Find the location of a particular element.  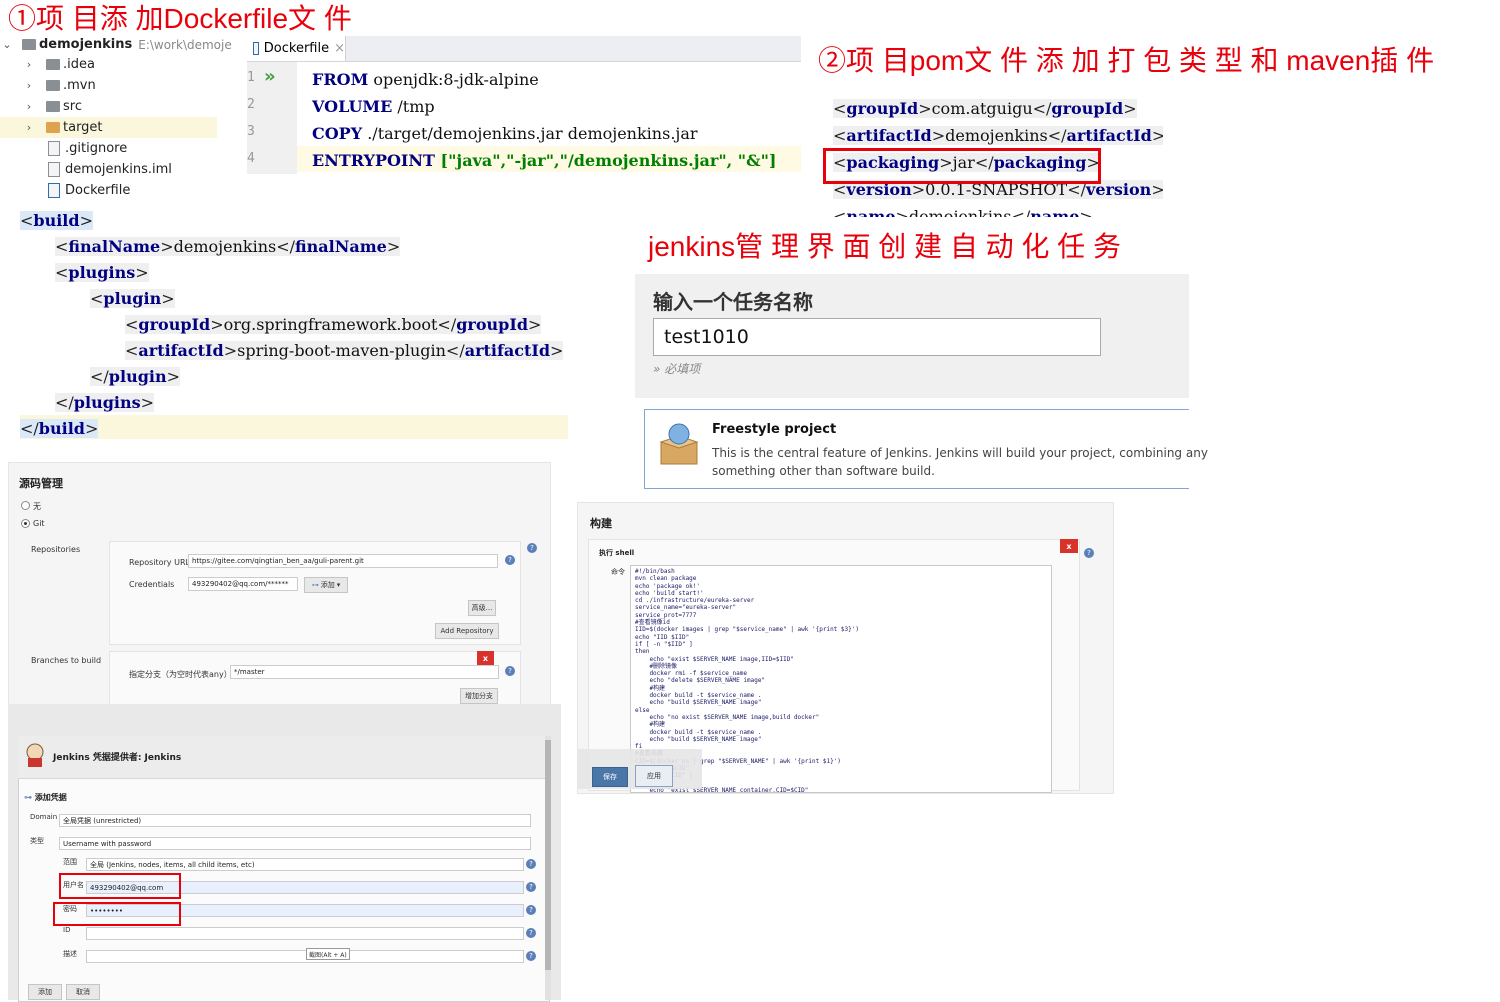

close-icon: × is located at coordinates (339, 48).